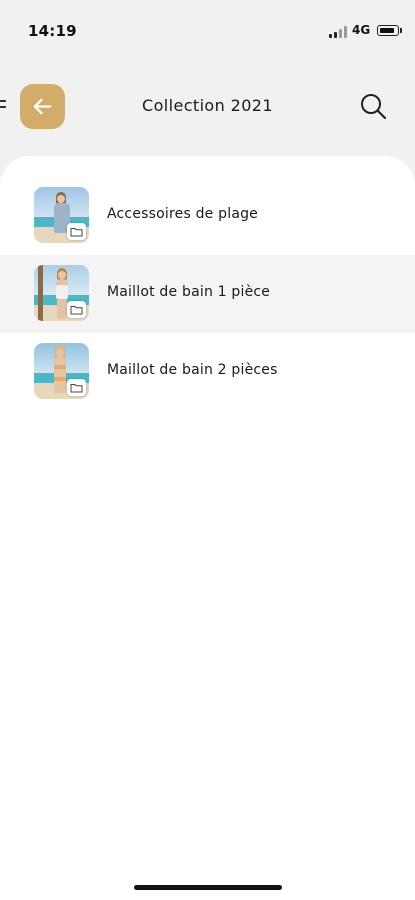 The width and height of the screenshot is (415, 900). What do you see at coordinates (192, 370) in the screenshot?
I see `item-label: Maillot de bain 2 pièces` at bounding box center [192, 370].